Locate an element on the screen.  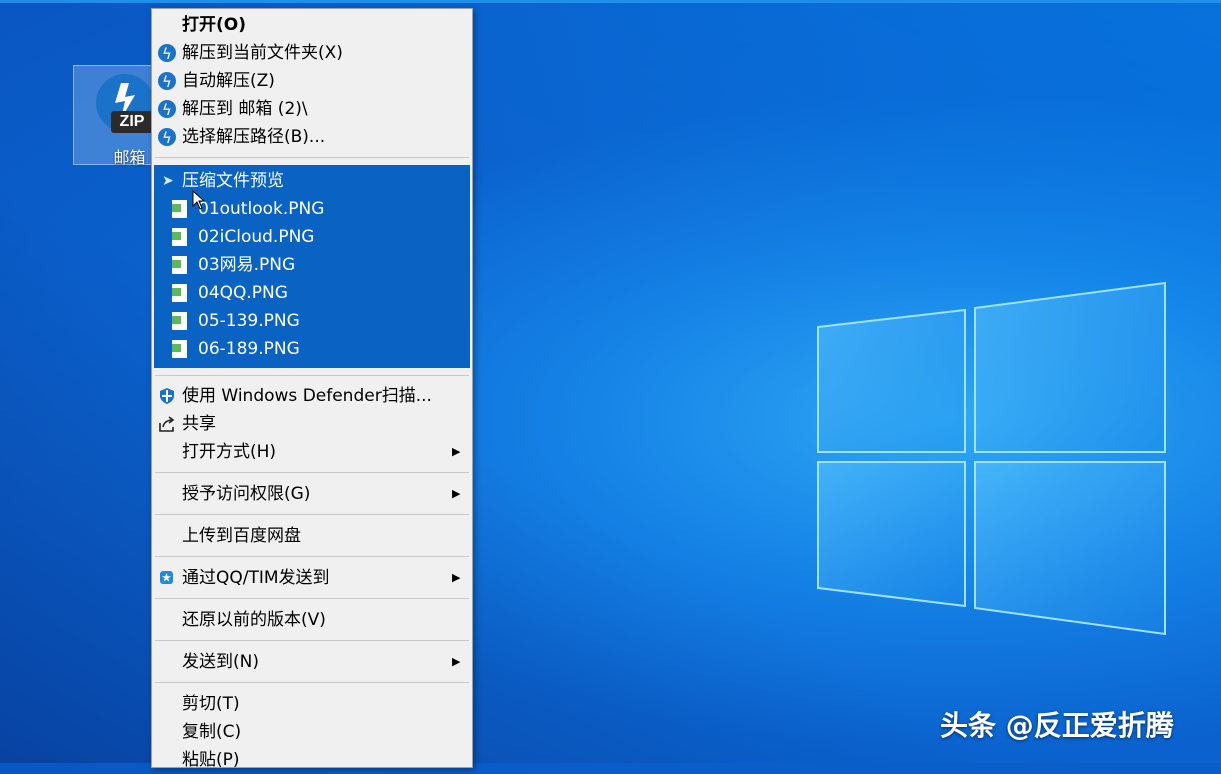
preview-file-item: 04QQ.PNG is located at coordinates (312, 293).